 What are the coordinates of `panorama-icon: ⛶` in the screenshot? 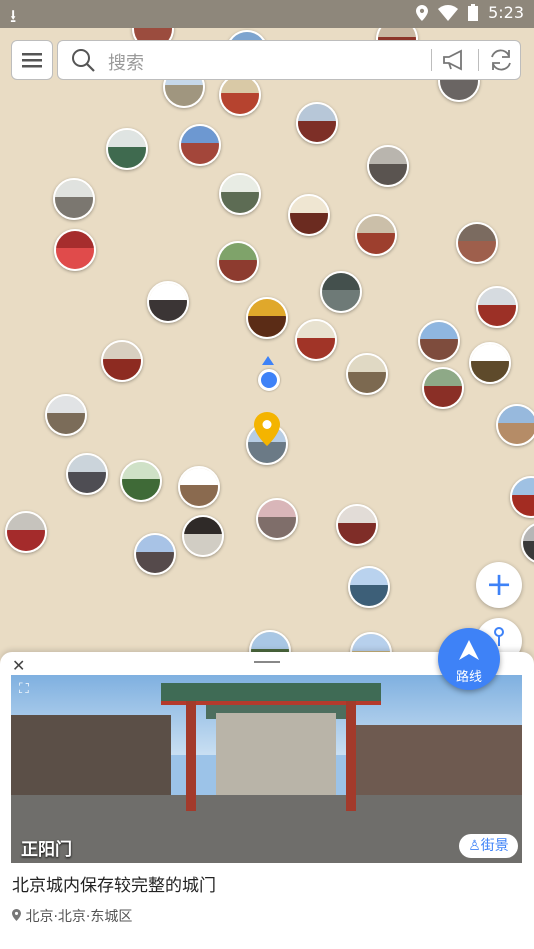 It's located at (24, 689).